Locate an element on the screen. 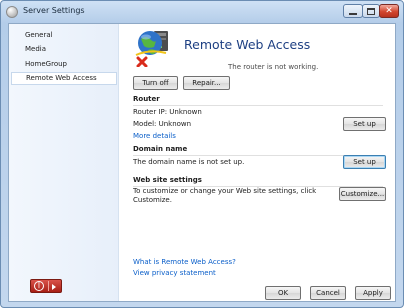 This screenshot has width=404, height=308. website-description-line2: Customize. is located at coordinates (152, 200).